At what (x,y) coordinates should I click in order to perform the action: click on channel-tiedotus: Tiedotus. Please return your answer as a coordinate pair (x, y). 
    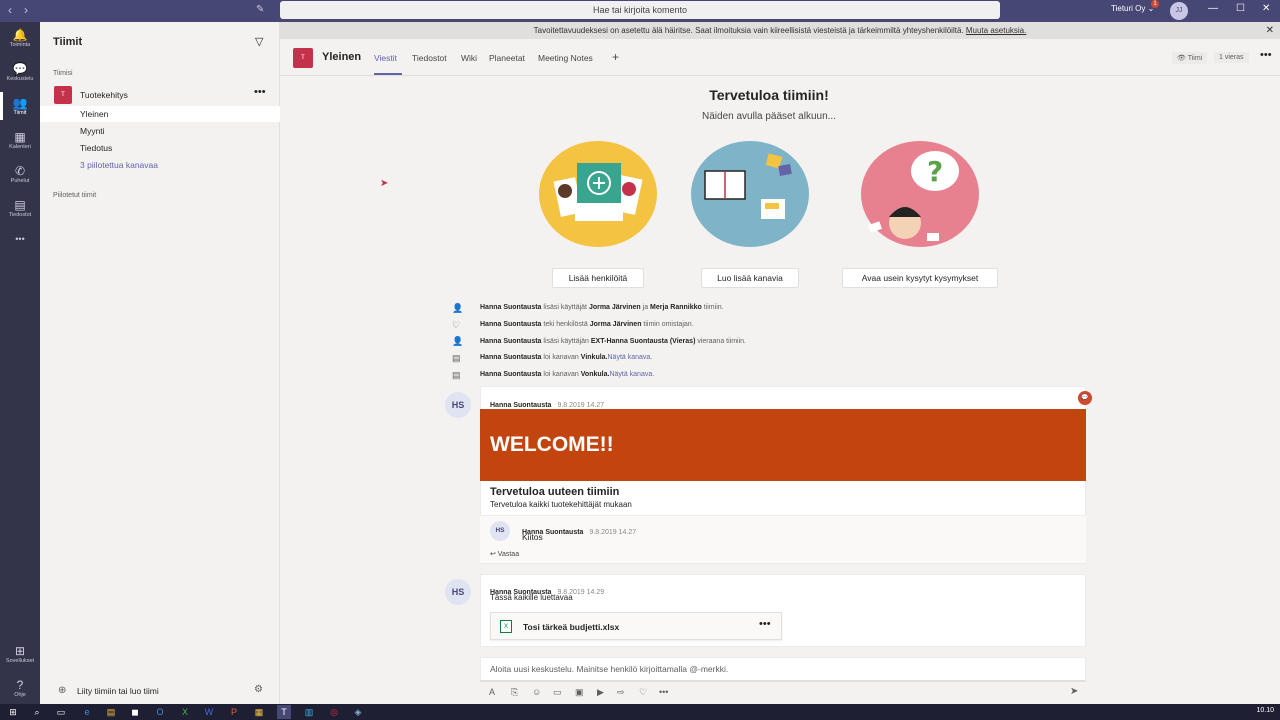
    Looking at the image, I should click on (160, 148).